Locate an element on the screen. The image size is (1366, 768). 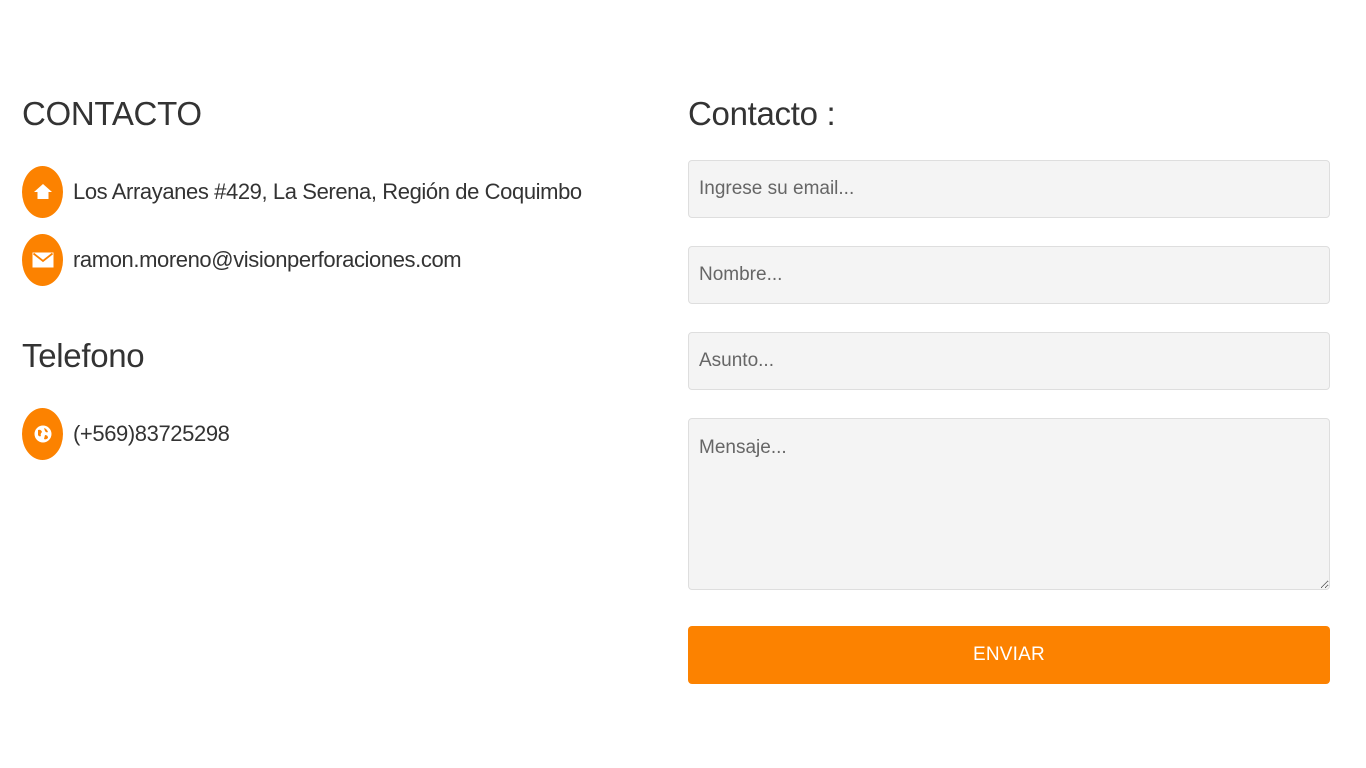
contact-info-title: CONTACTO is located at coordinates (112, 113).